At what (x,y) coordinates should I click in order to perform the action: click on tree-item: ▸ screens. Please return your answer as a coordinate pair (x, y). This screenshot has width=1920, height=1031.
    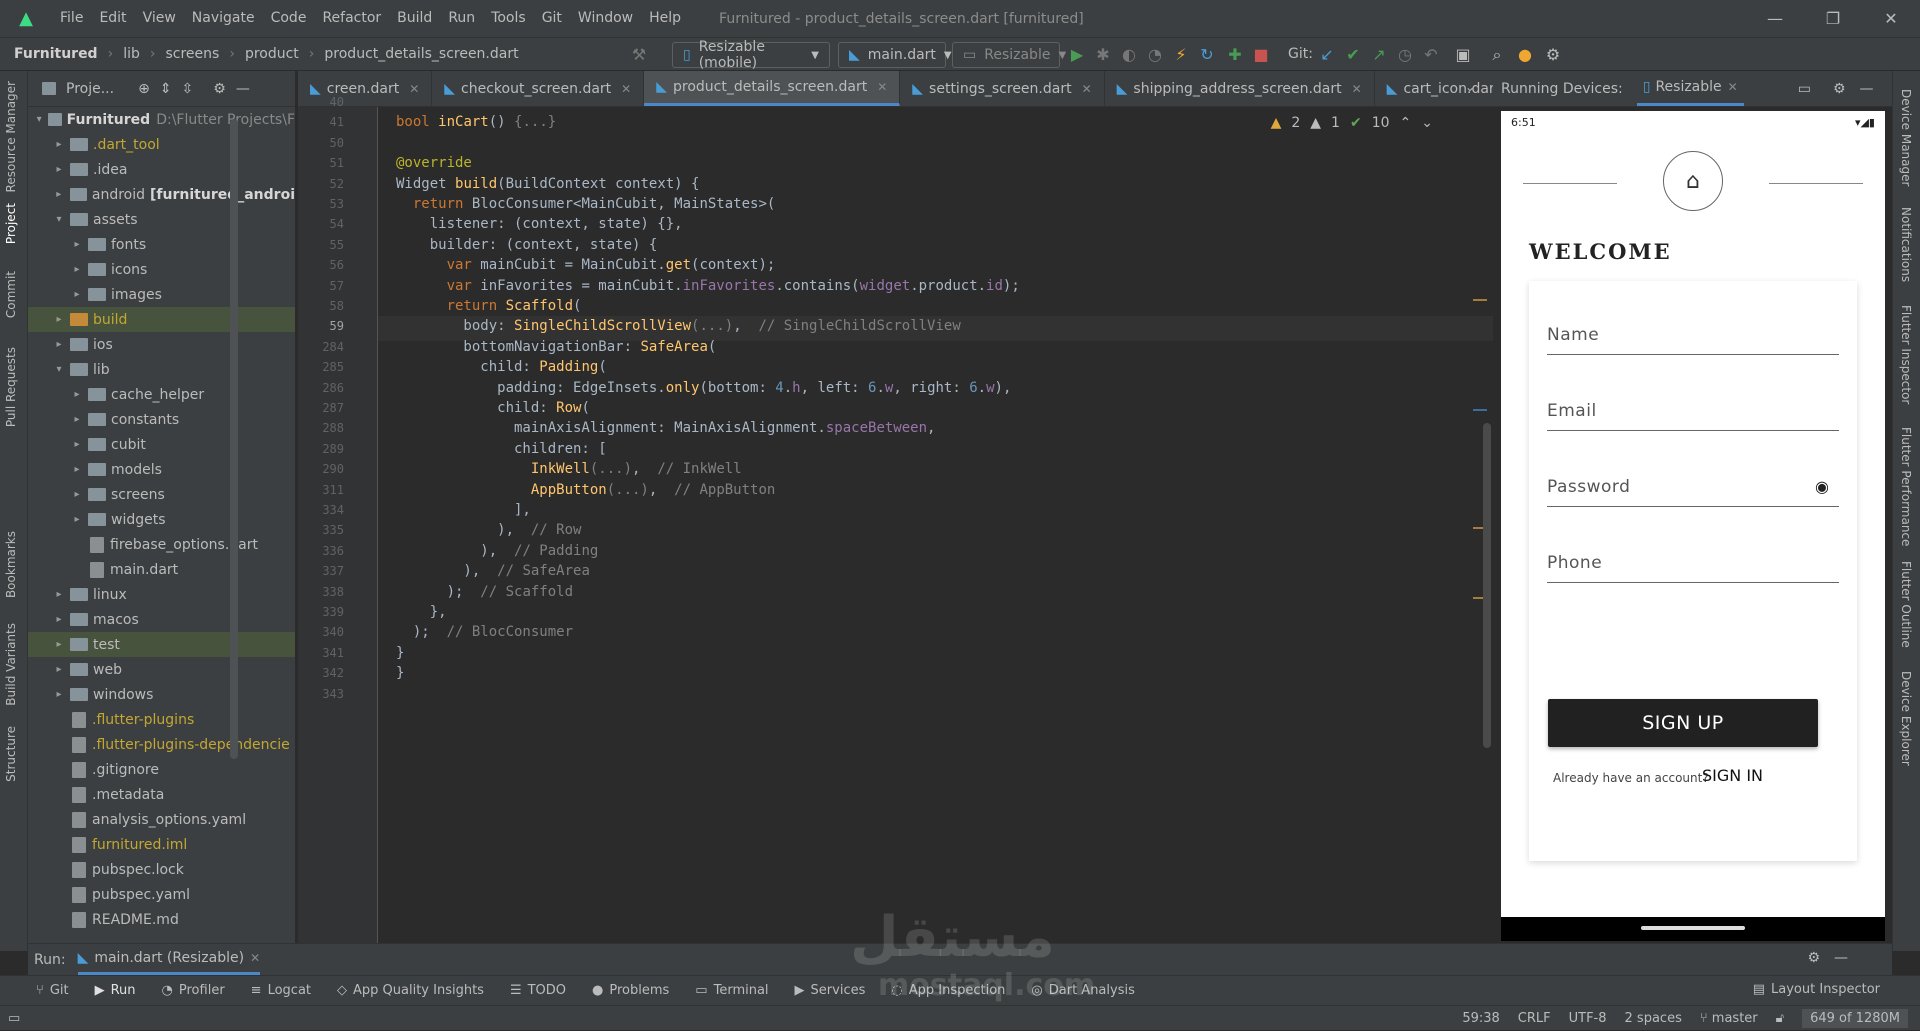
    Looking at the image, I should click on (161, 494).